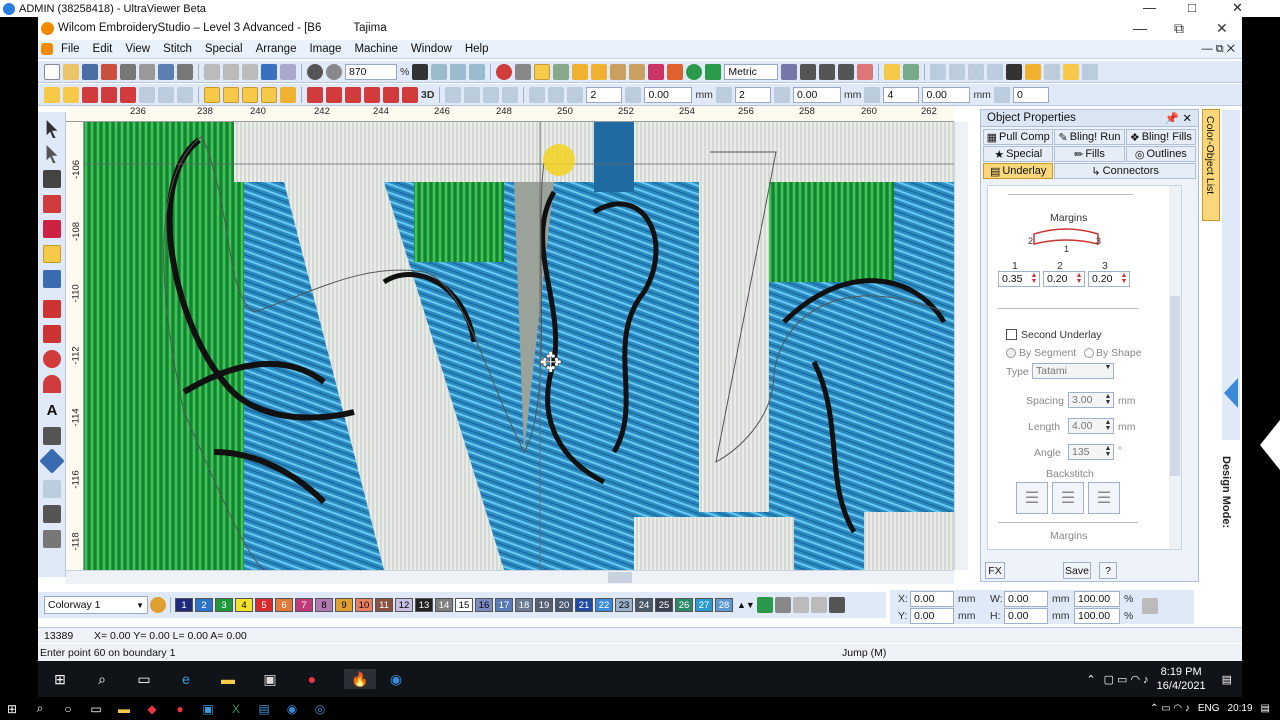 The image size is (1280, 720). Describe the element at coordinates (1150, 606) in the screenshot. I see `lock-proportions-icon` at that location.